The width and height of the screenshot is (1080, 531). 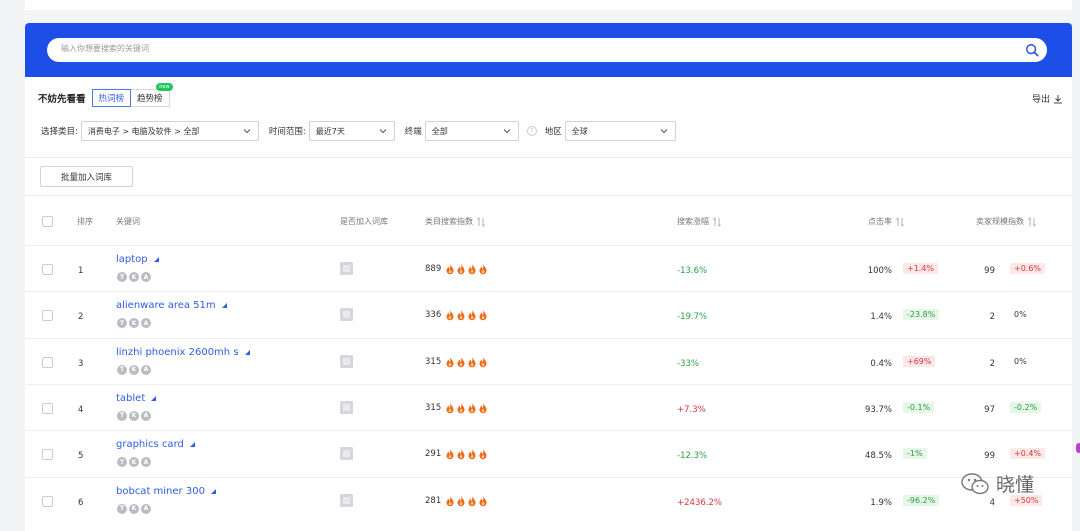 I want to click on ctr-change-badge: -96.2%, so click(x=921, y=500).